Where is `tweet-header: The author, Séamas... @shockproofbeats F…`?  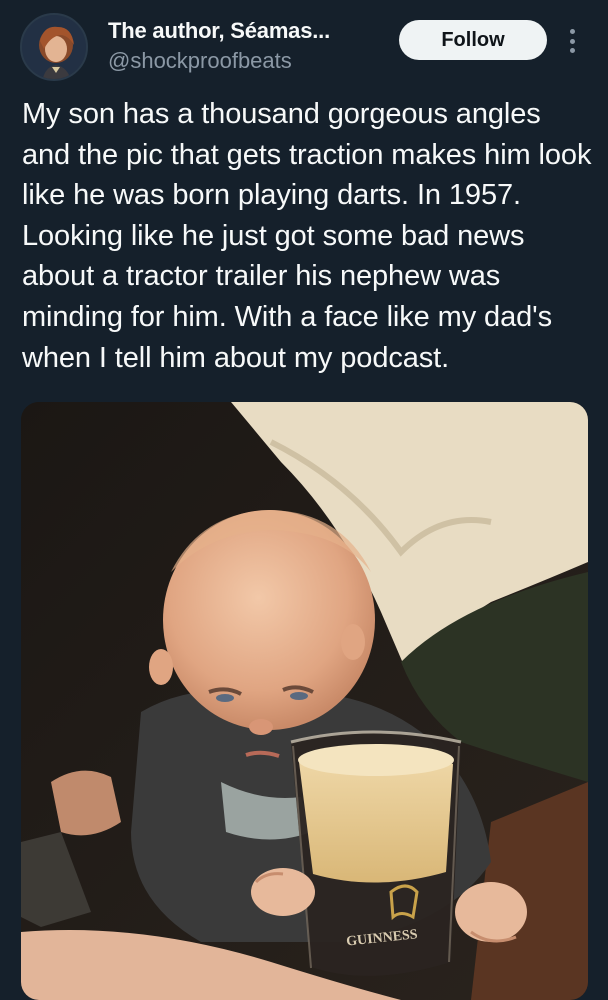
tweet-header: The author, Séamas... @shockproofbeats F… is located at coordinates (304, 45).